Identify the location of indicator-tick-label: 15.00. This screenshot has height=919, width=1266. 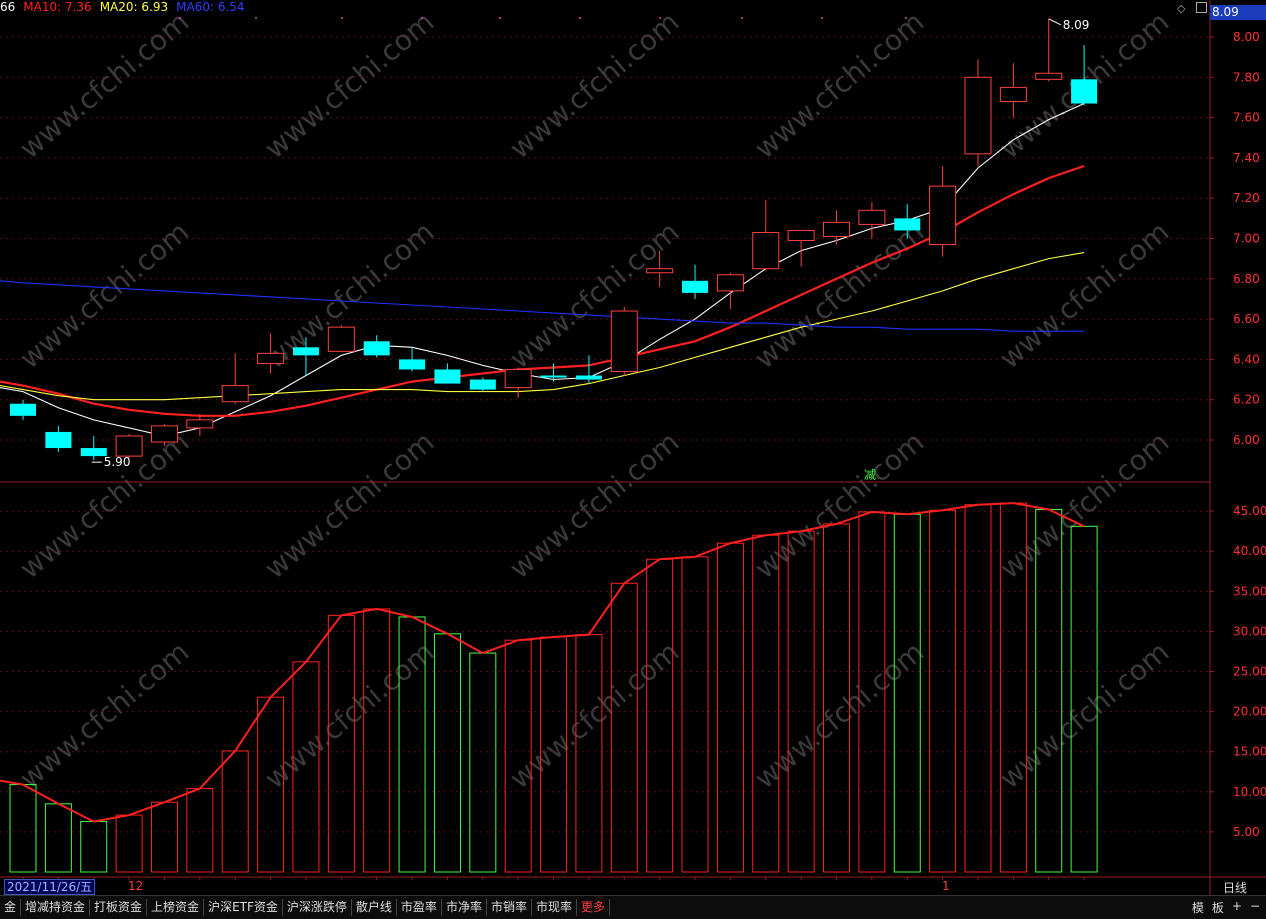
(1249, 752).